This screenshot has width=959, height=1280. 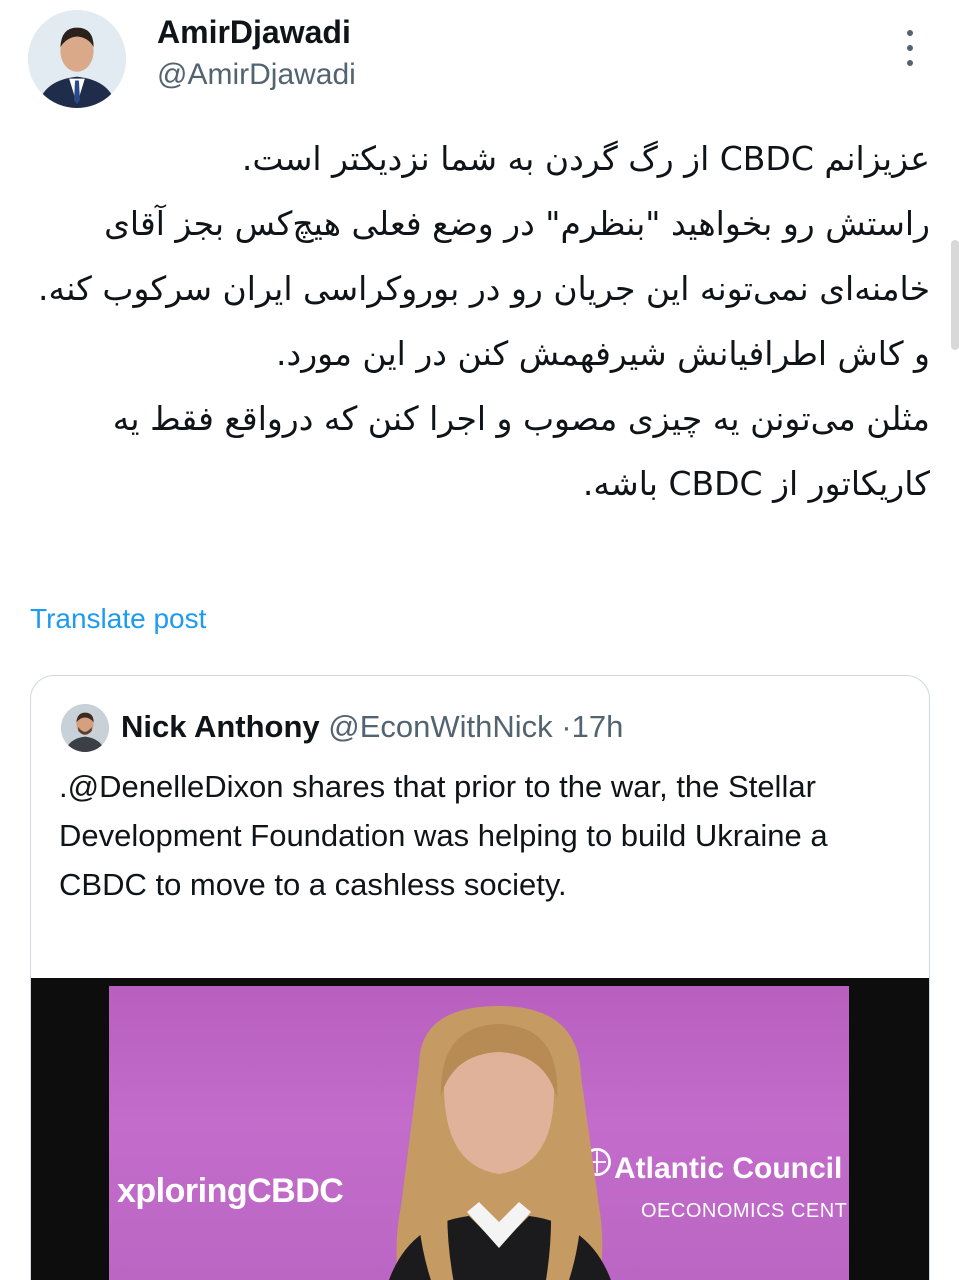 What do you see at coordinates (955, 295) in the screenshot?
I see `scrollbar-thumb` at bounding box center [955, 295].